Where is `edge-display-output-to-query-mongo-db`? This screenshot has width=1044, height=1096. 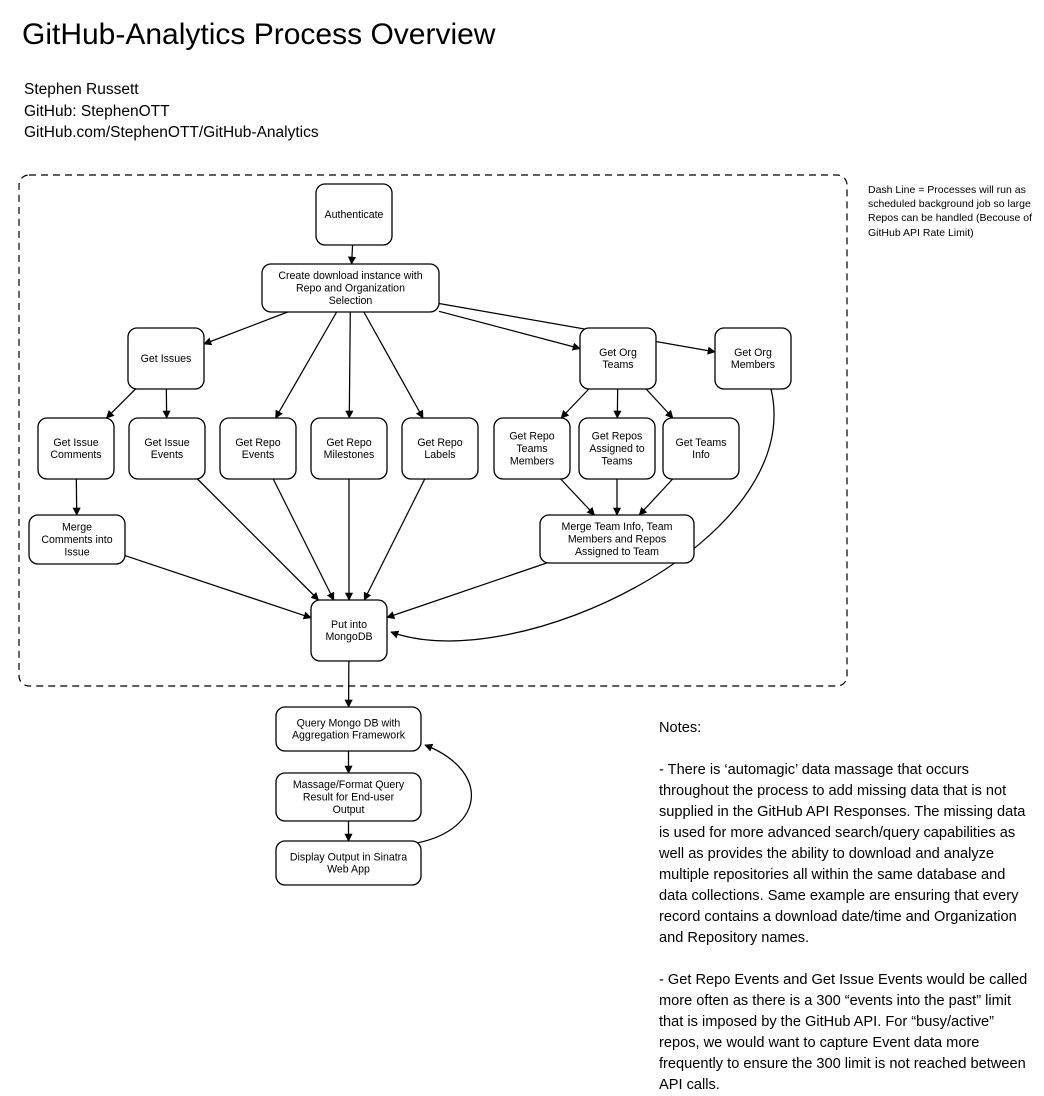
edge-display-output-to-query-mongo-db is located at coordinates (444, 794).